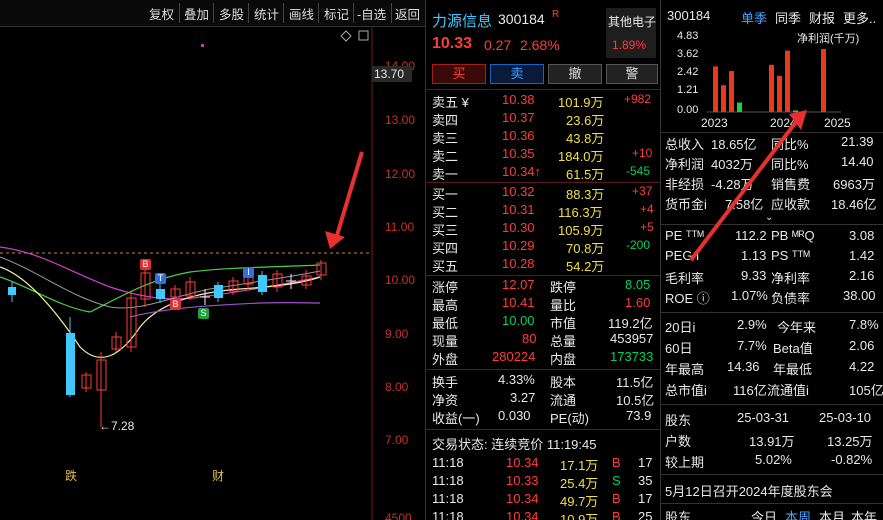  What do you see at coordinates (518, 135) in the screenshot?
I see `ask-price: 10.36` at bounding box center [518, 135].